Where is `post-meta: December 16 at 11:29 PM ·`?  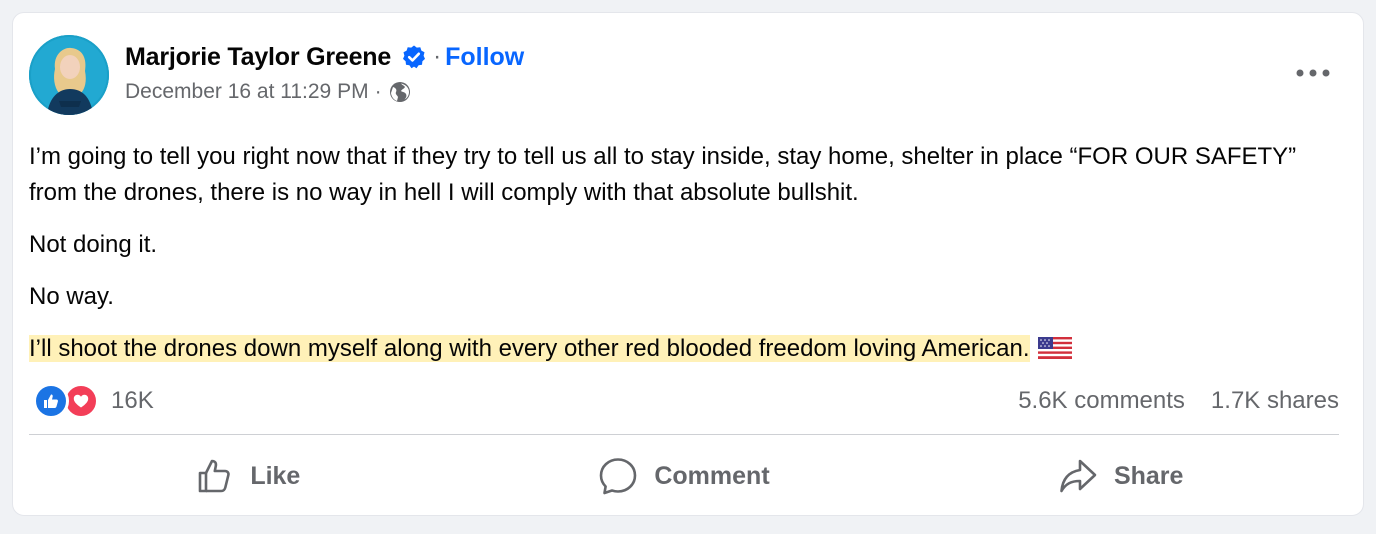
post-meta: December 16 at 11:29 PM · is located at coordinates (268, 92).